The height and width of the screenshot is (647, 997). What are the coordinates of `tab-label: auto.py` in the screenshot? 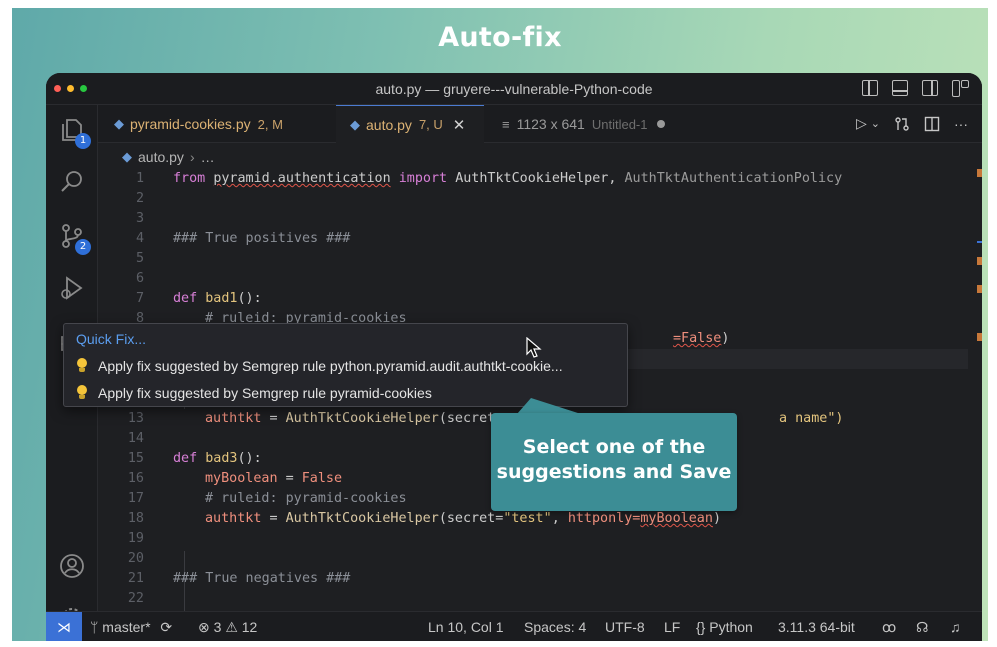 It's located at (389, 124).